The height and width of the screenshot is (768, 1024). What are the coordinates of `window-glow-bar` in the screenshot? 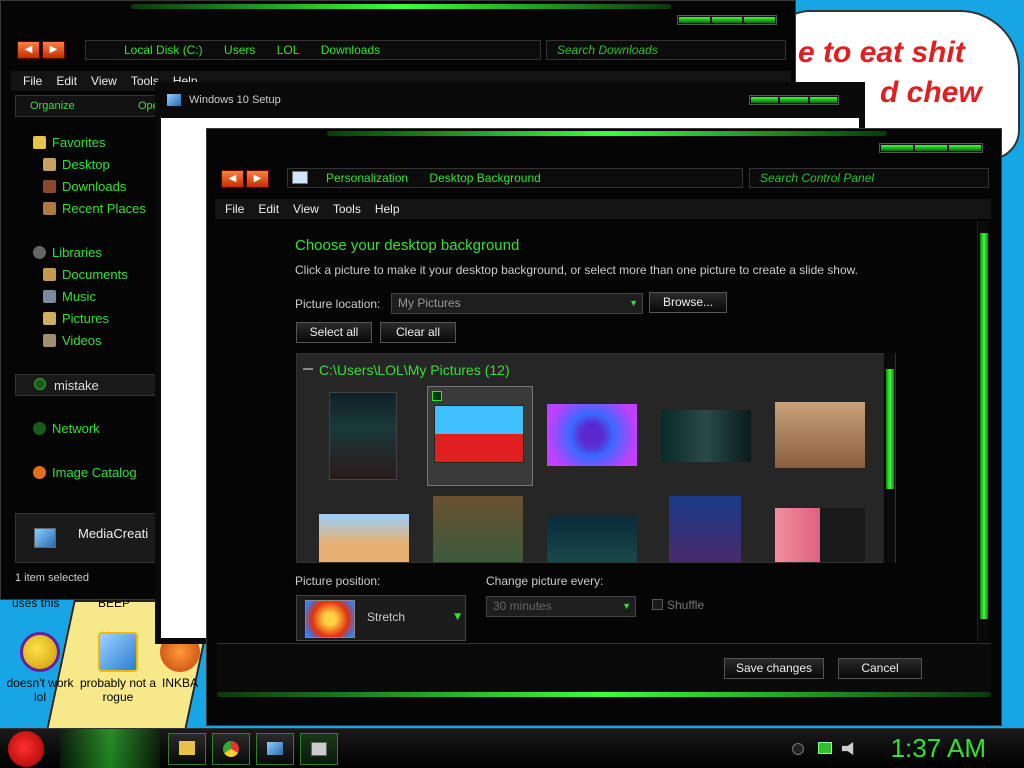 It's located at (401, 6).